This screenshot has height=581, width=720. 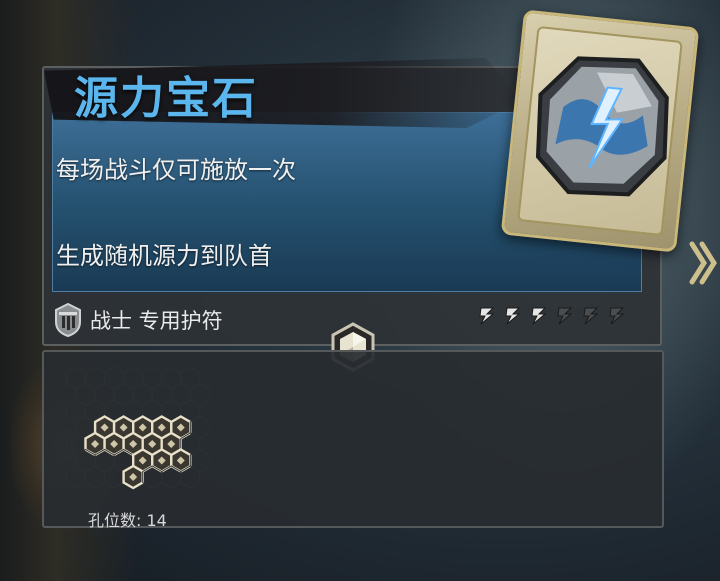 I want to click on item-card, so click(x=600, y=131).